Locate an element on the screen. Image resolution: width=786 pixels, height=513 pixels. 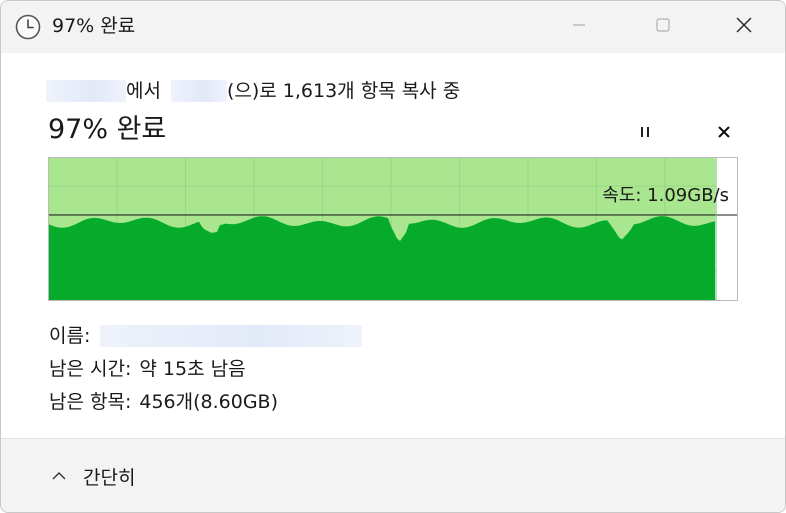
close-button is located at coordinates (744, 27).